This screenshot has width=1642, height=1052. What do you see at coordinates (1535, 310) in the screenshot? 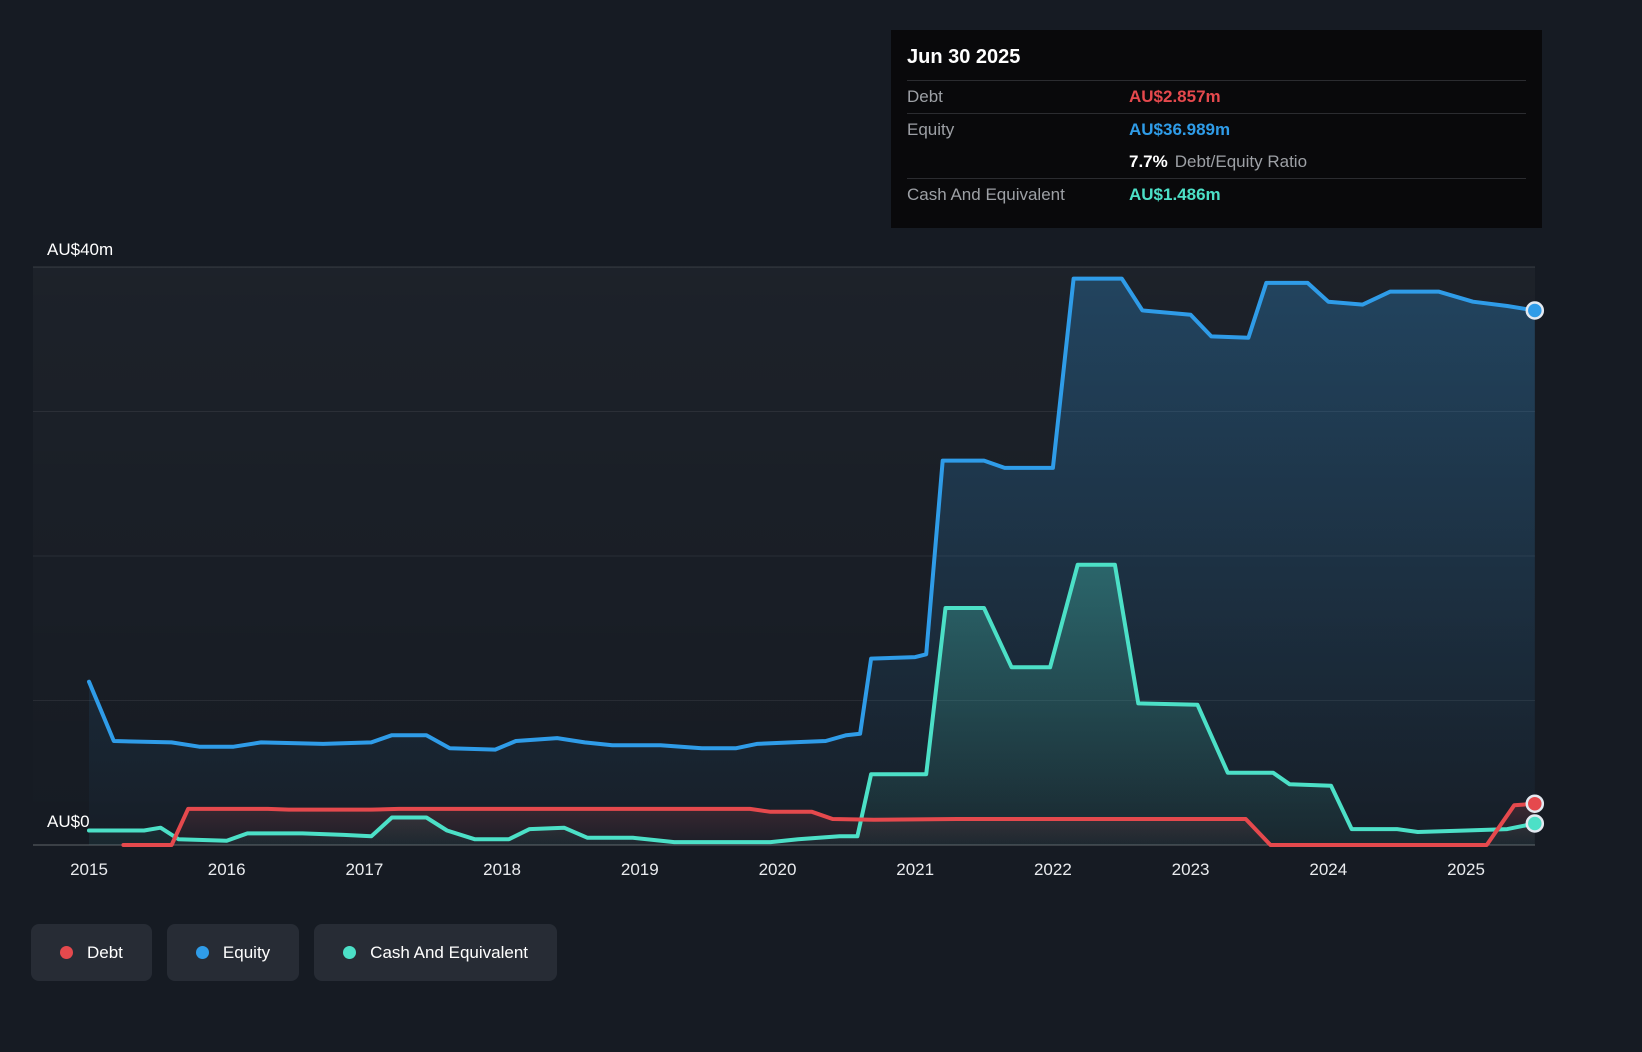
I see `equity-end-marker` at bounding box center [1535, 310].